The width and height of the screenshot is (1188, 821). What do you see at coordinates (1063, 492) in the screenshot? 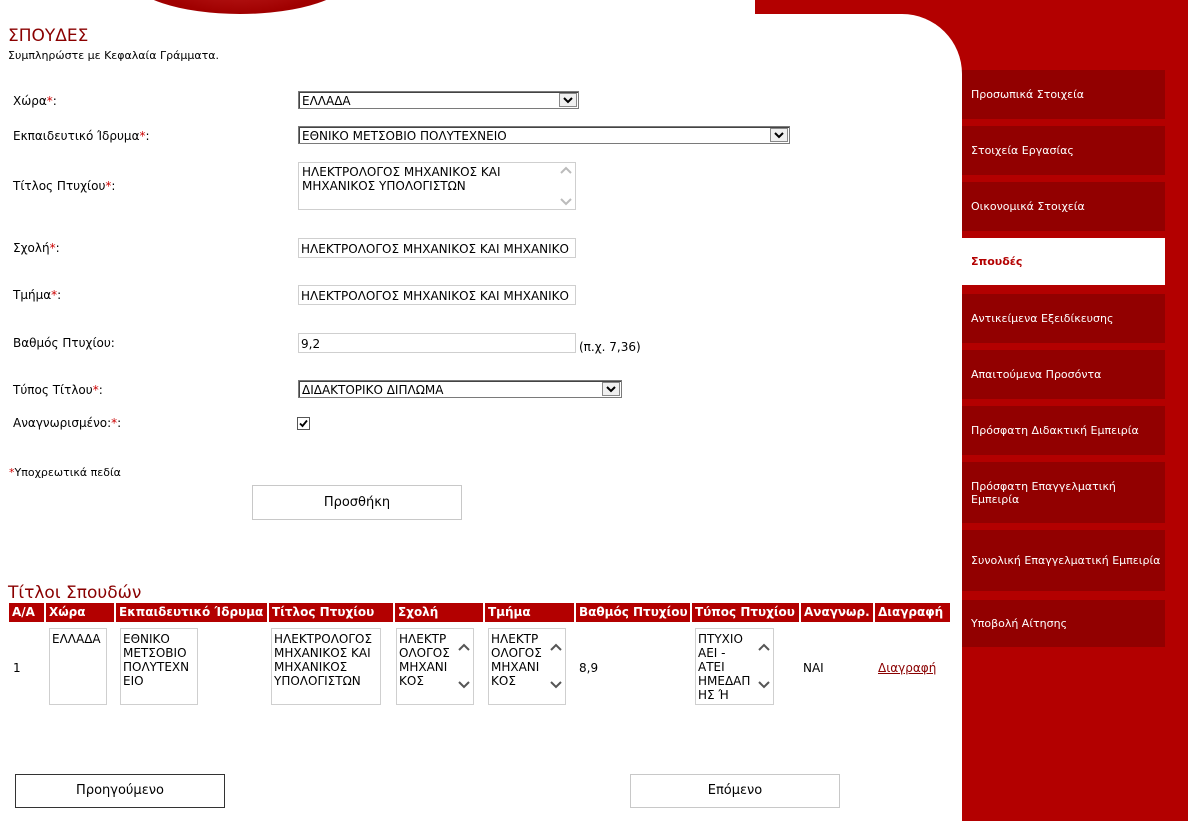
I see `sidebar-item-recent-professional: Πρόσφατη Επαγγελματική Εμπειρία` at bounding box center [1063, 492].